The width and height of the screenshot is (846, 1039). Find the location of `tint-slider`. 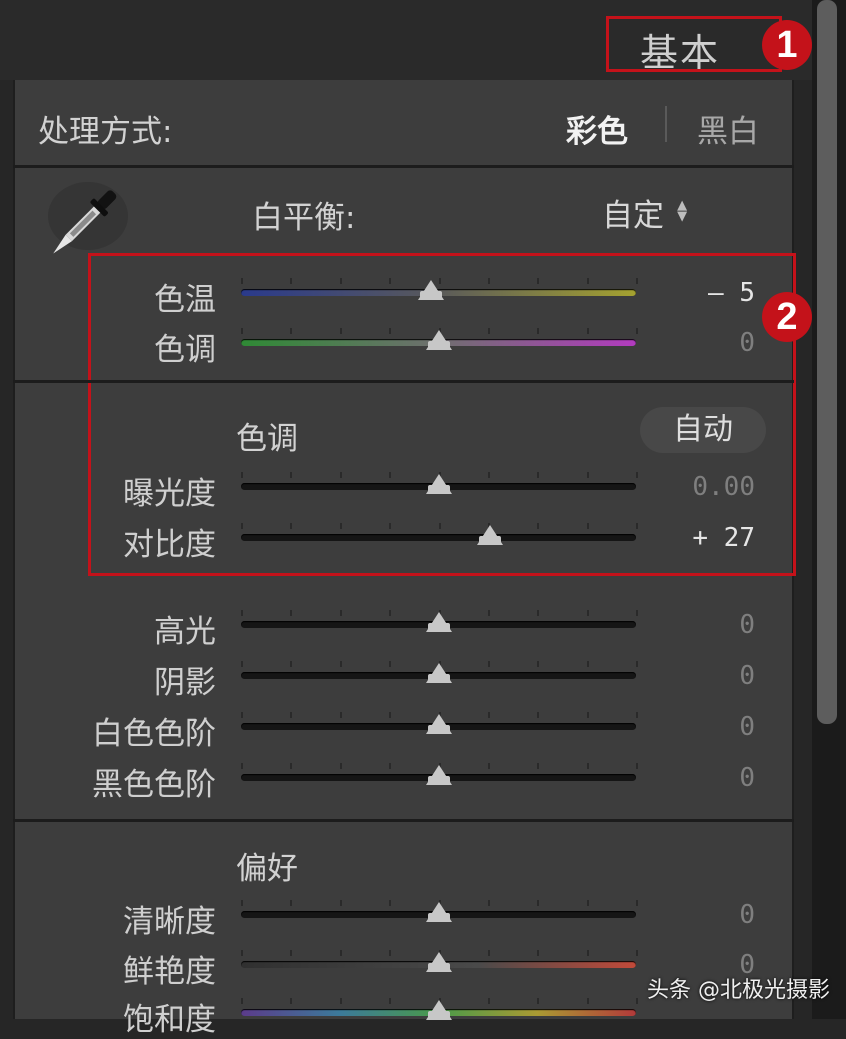

tint-slider is located at coordinates (439, 343).